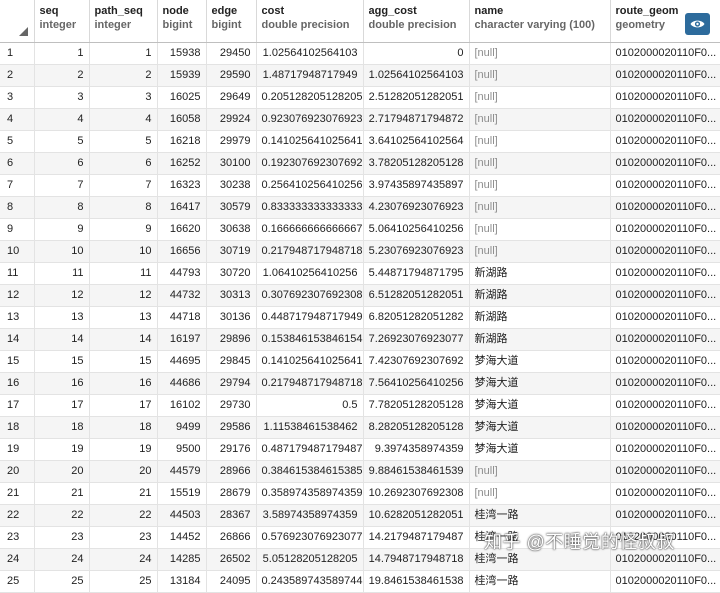 Image resolution: width=720 pixels, height=593 pixels. I want to click on cell-cost: 1.06410256410256, so click(310, 273).